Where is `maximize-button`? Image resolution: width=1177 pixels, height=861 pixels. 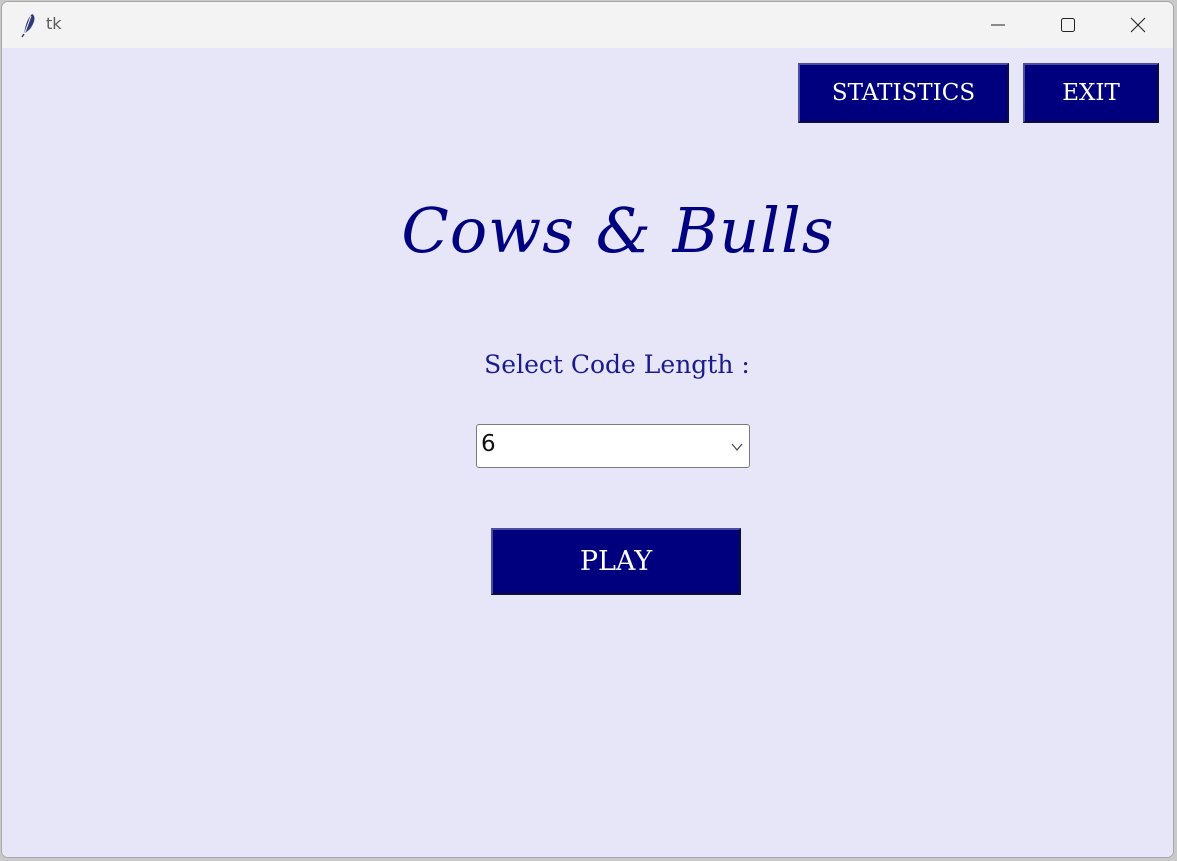 maximize-button is located at coordinates (1068, 25).